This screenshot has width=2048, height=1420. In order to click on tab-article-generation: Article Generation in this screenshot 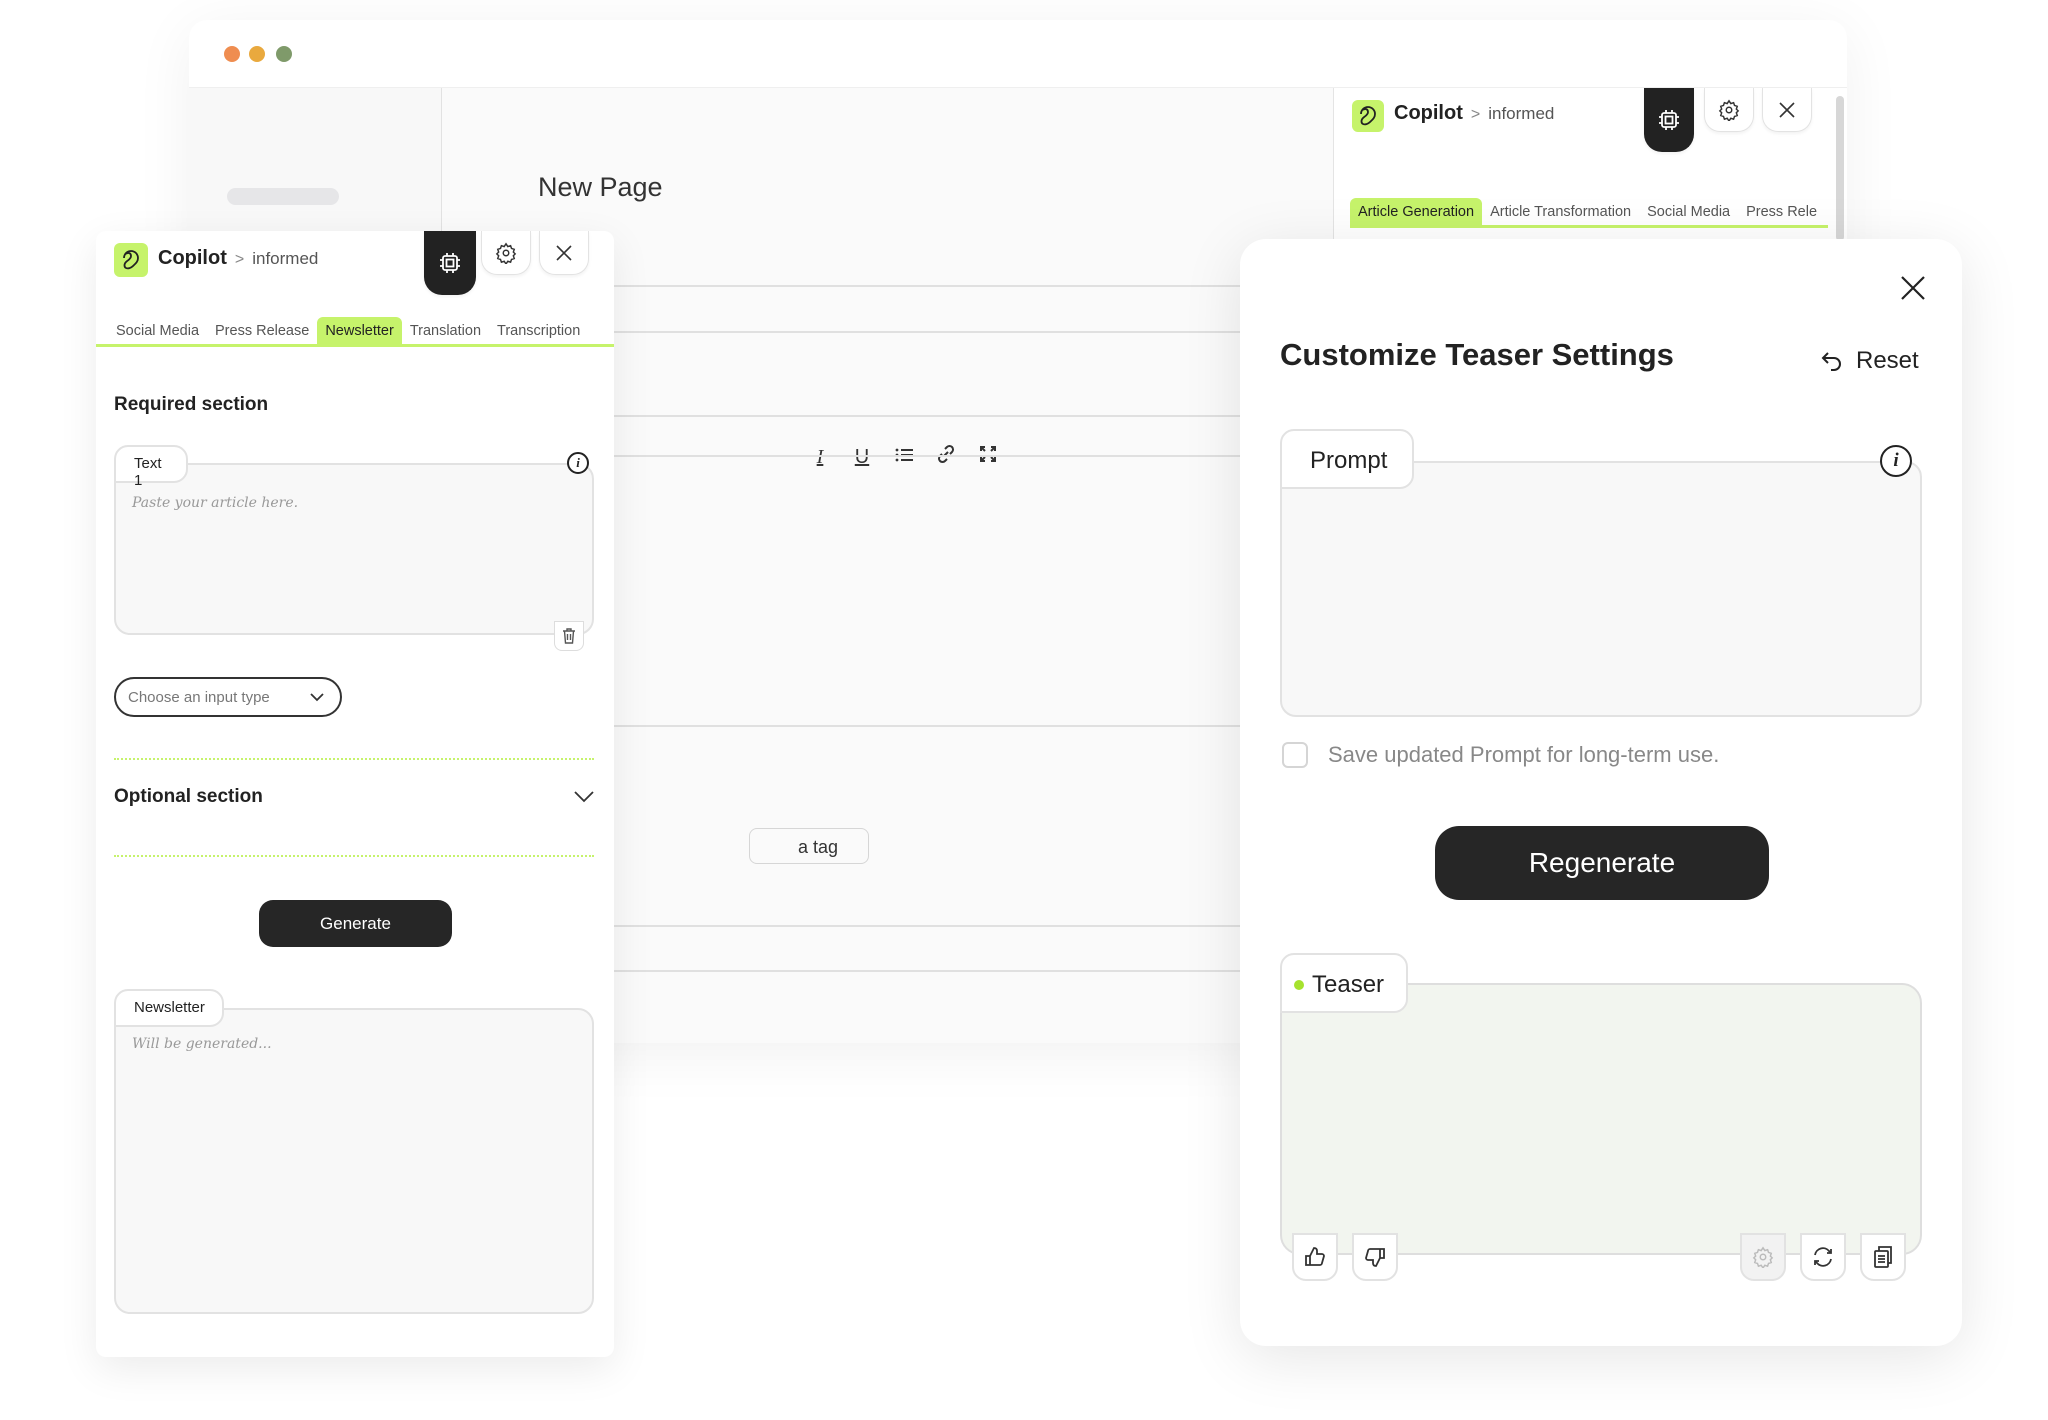, I will do `click(1416, 211)`.